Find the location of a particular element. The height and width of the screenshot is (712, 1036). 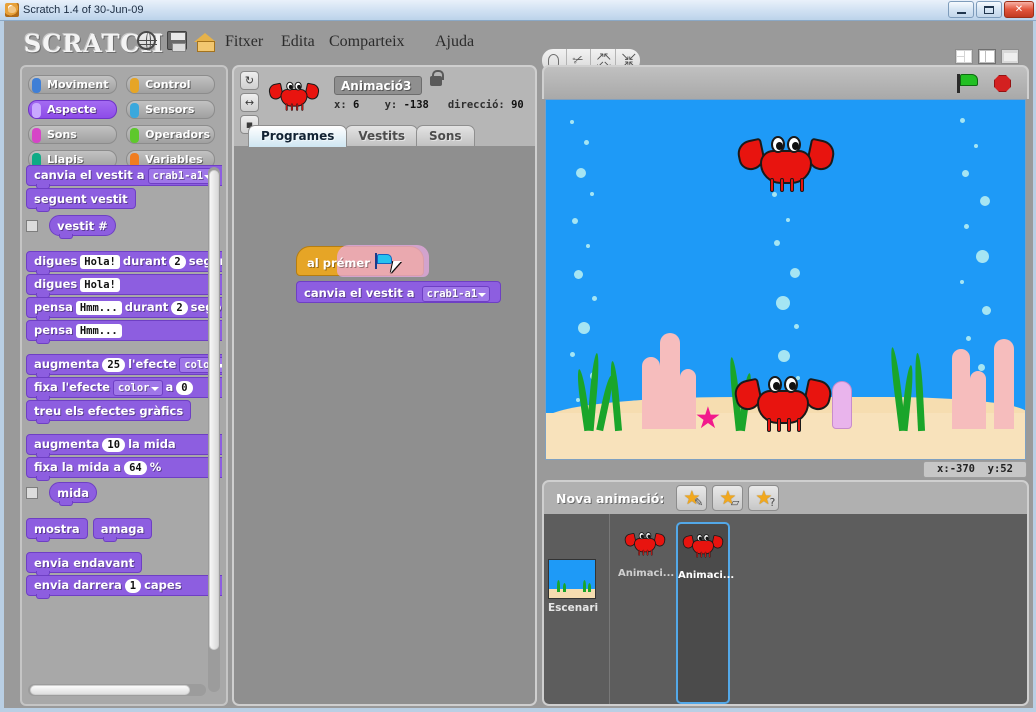

menu-comparteix: Comparteix is located at coordinates (367, 42).